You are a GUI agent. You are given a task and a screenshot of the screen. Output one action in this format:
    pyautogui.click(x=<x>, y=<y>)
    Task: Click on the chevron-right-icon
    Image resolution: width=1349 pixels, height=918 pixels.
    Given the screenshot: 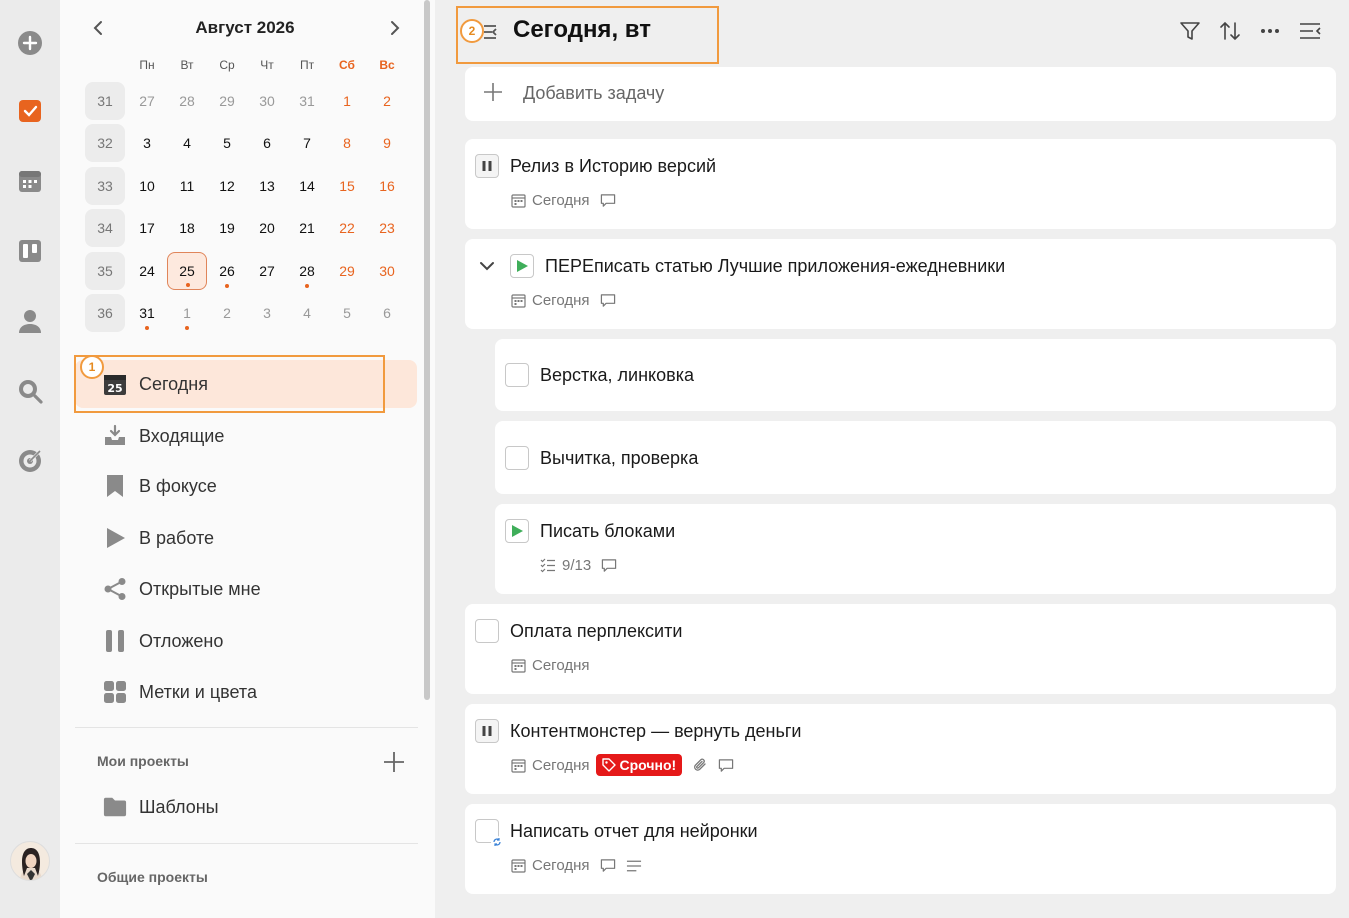 What is the action you would take?
    pyautogui.click(x=395, y=28)
    